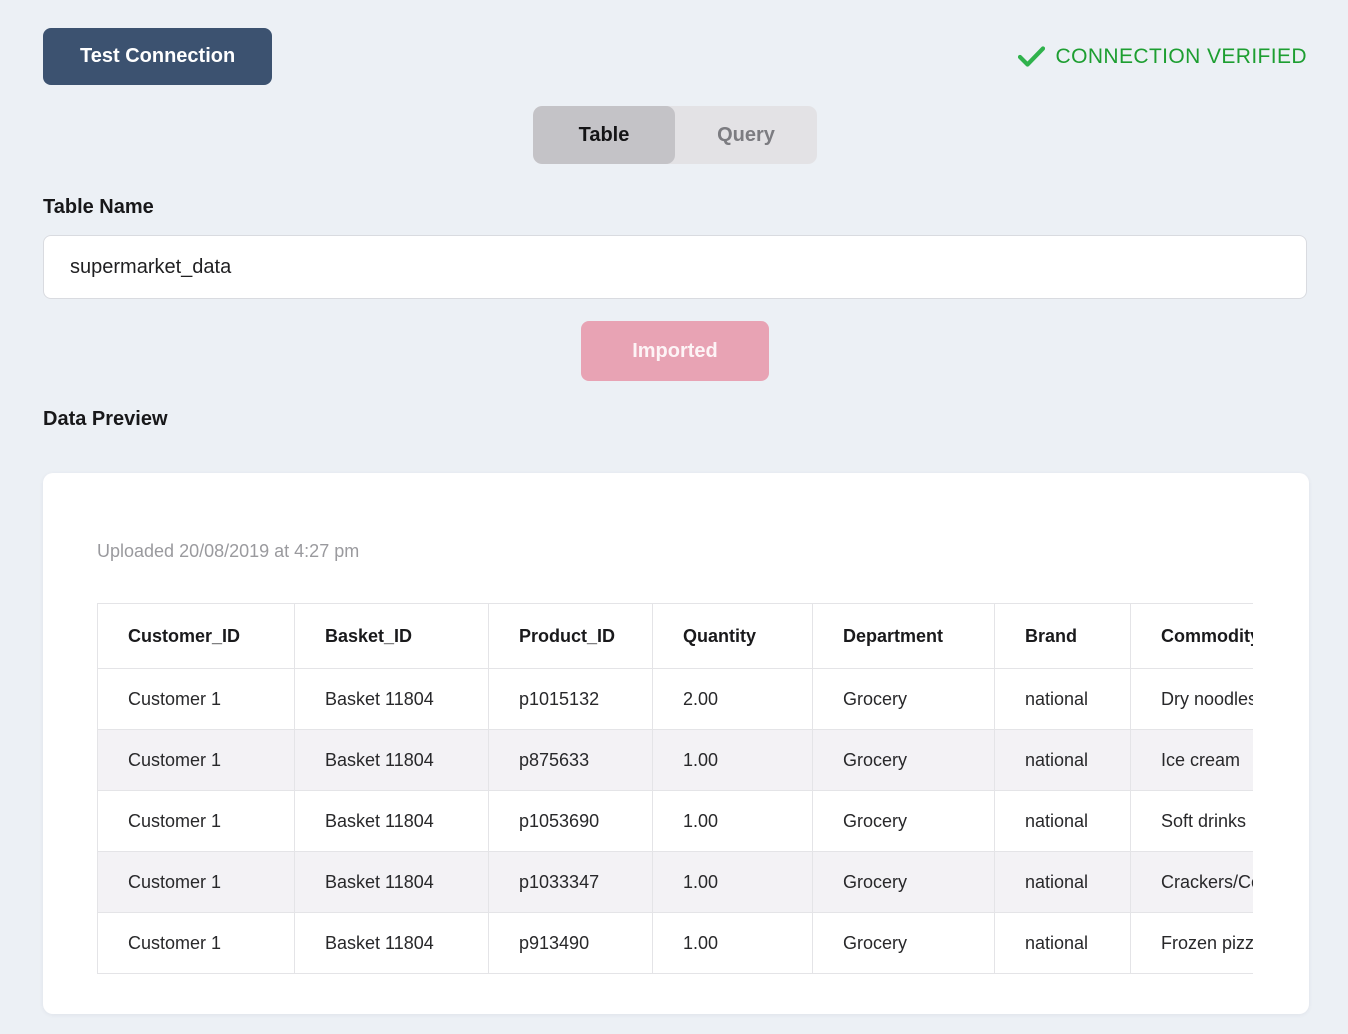 Image resolution: width=1348 pixels, height=1034 pixels. I want to click on cell-commodity: Crackers/Cookies, so click(1191, 882).